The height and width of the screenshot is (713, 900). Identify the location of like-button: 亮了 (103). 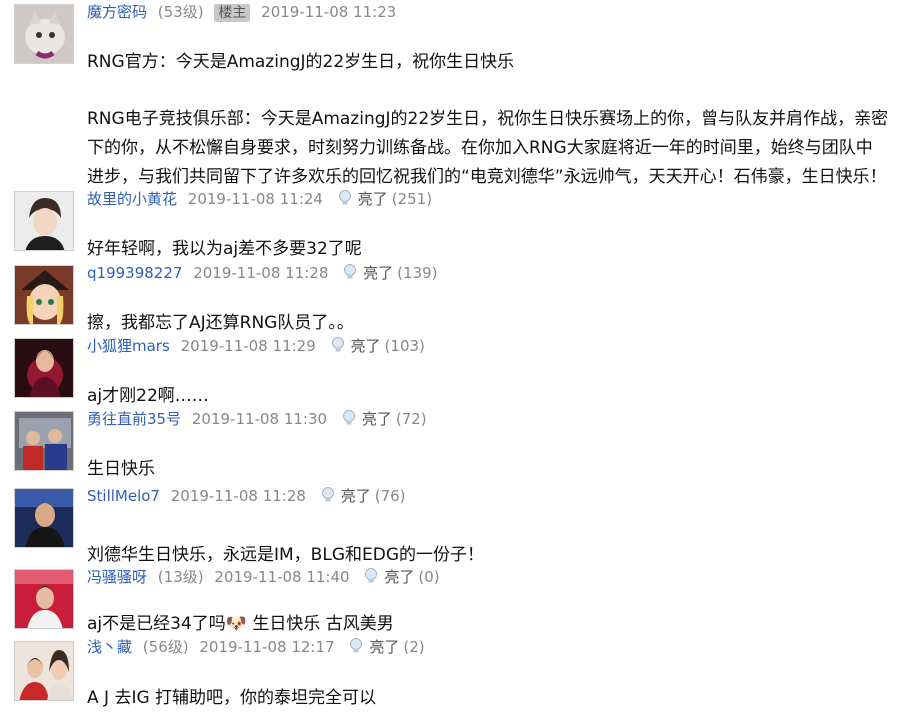
(378, 346).